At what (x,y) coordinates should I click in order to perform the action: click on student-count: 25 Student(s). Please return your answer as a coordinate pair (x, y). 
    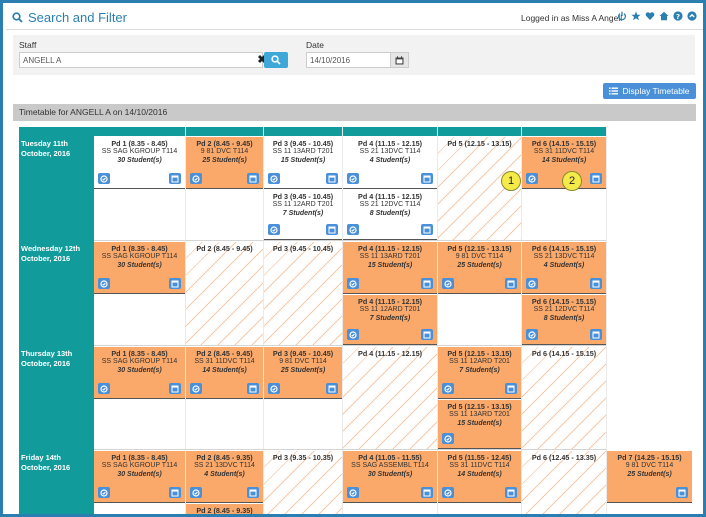
    Looking at the image, I should click on (649, 475).